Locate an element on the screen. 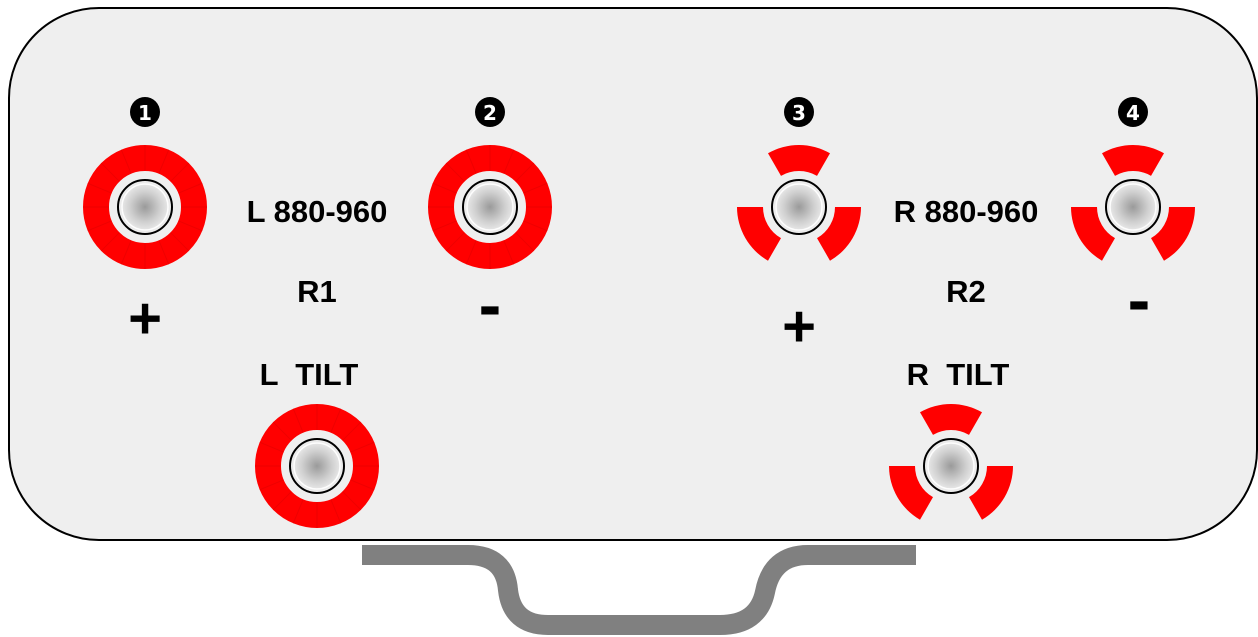 The width and height of the screenshot is (1258, 637). terminal-number-badge-1: 1 is located at coordinates (145, 112).